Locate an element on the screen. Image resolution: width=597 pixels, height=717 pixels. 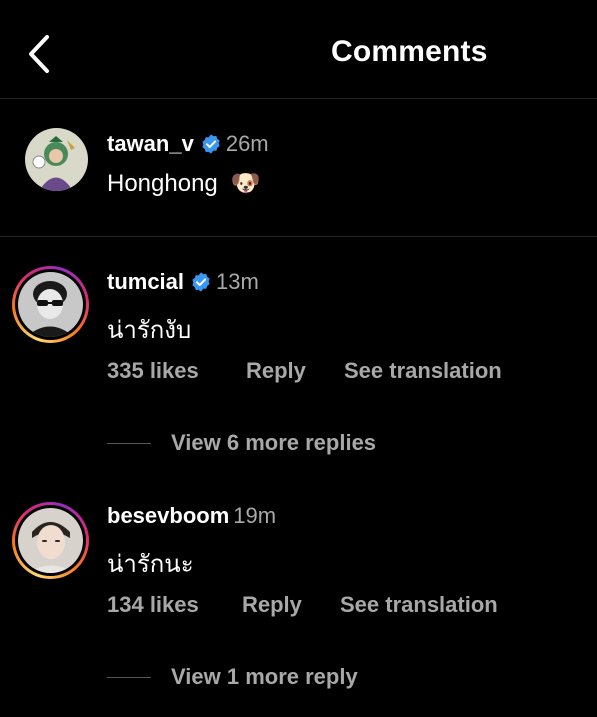
header-bar: Comments is located at coordinates (298, 49).